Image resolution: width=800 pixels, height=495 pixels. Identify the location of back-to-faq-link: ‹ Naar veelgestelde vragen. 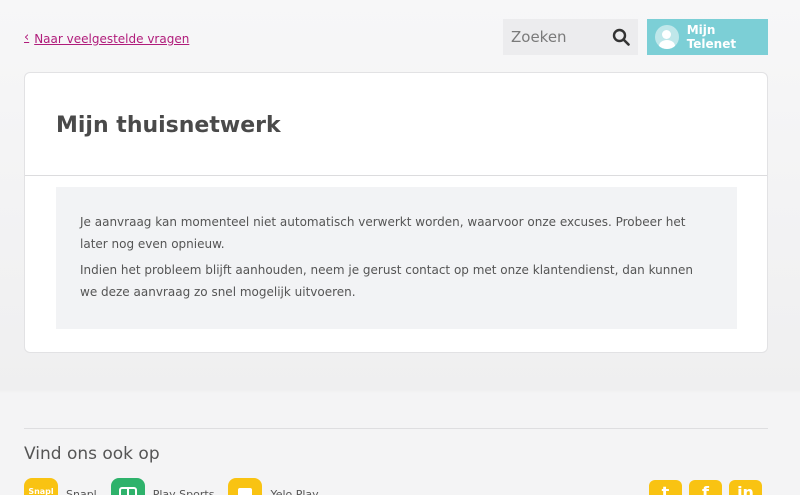
(107, 38).